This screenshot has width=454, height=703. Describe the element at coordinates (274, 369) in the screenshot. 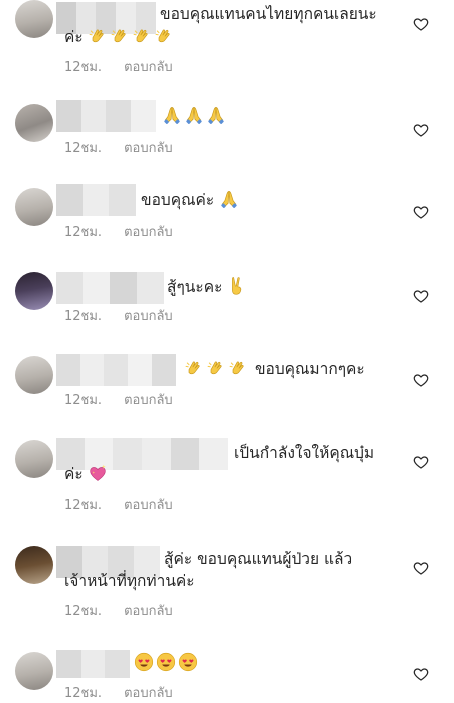

I see `comment-text: ขอบคุณมากๆคะ` at that location.